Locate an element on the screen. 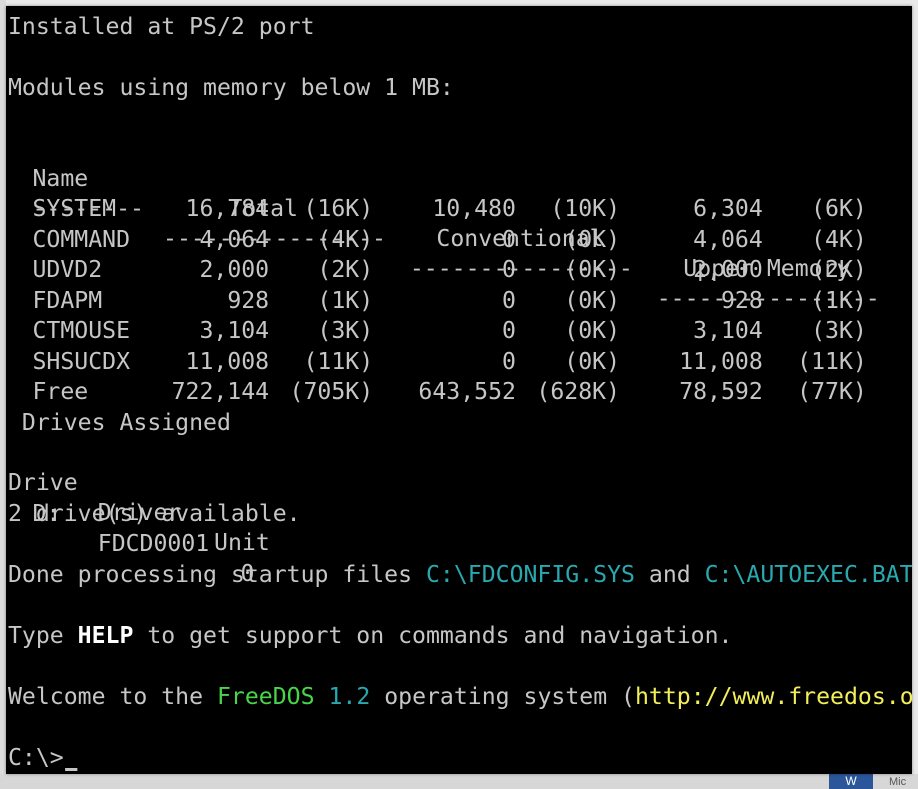 Image resolution: width=918 pixels, height=789 pixels. cell-name: FDAPM is located at coordinates (67, 300).